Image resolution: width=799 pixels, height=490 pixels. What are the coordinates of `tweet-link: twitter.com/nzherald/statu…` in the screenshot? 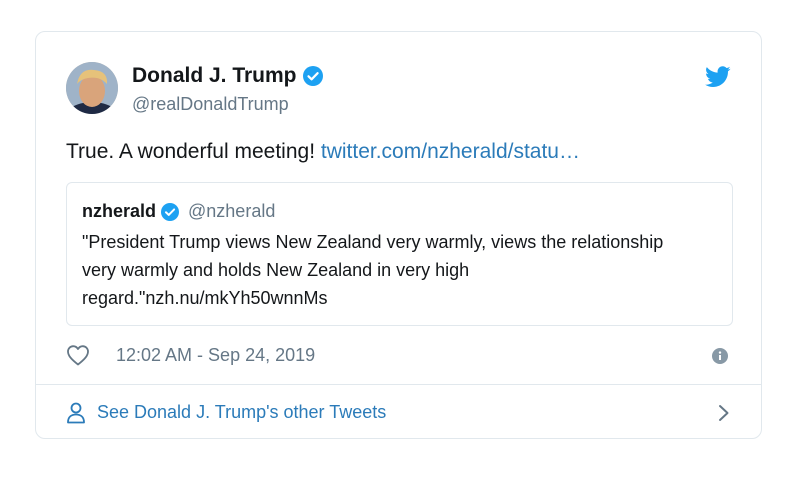 It's located at (450, 151).